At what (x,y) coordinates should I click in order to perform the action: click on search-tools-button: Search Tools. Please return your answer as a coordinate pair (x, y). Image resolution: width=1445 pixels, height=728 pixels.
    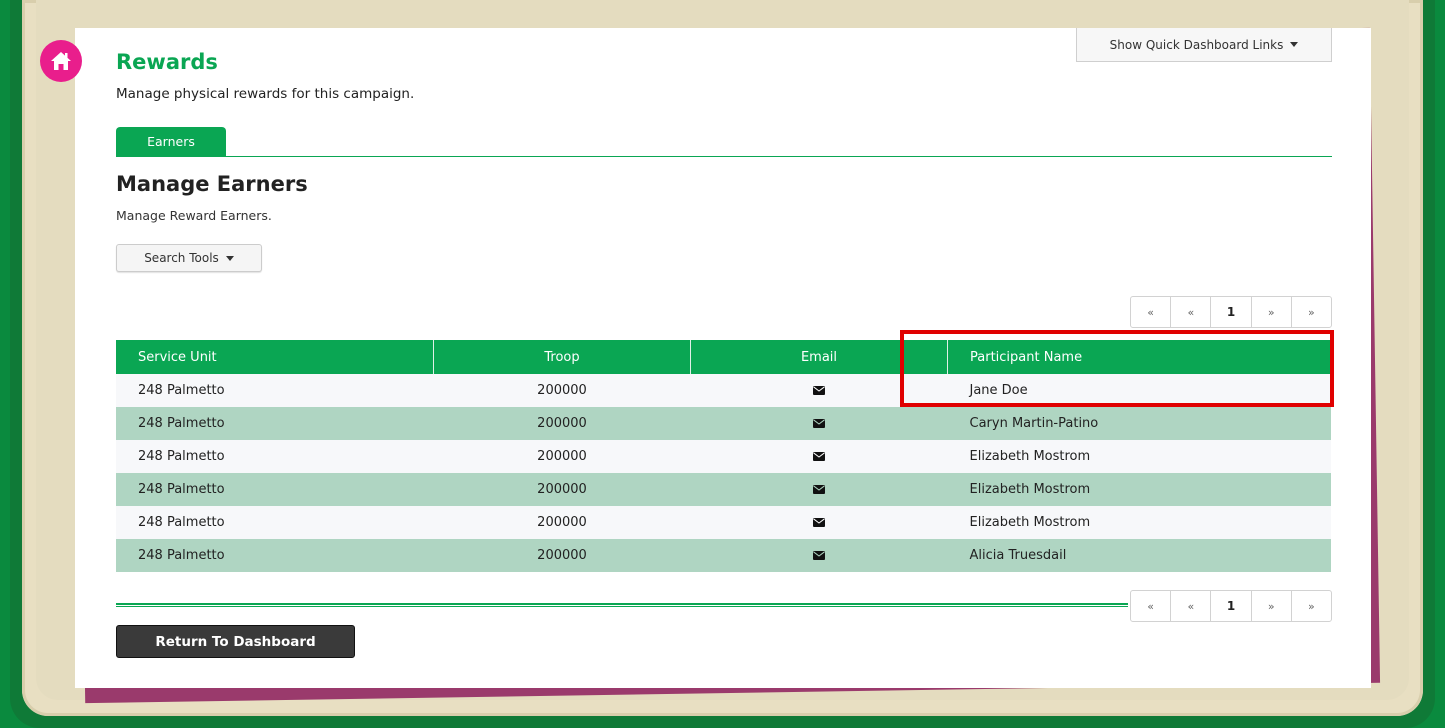
    Looking at the image, I should click on (189, 258).